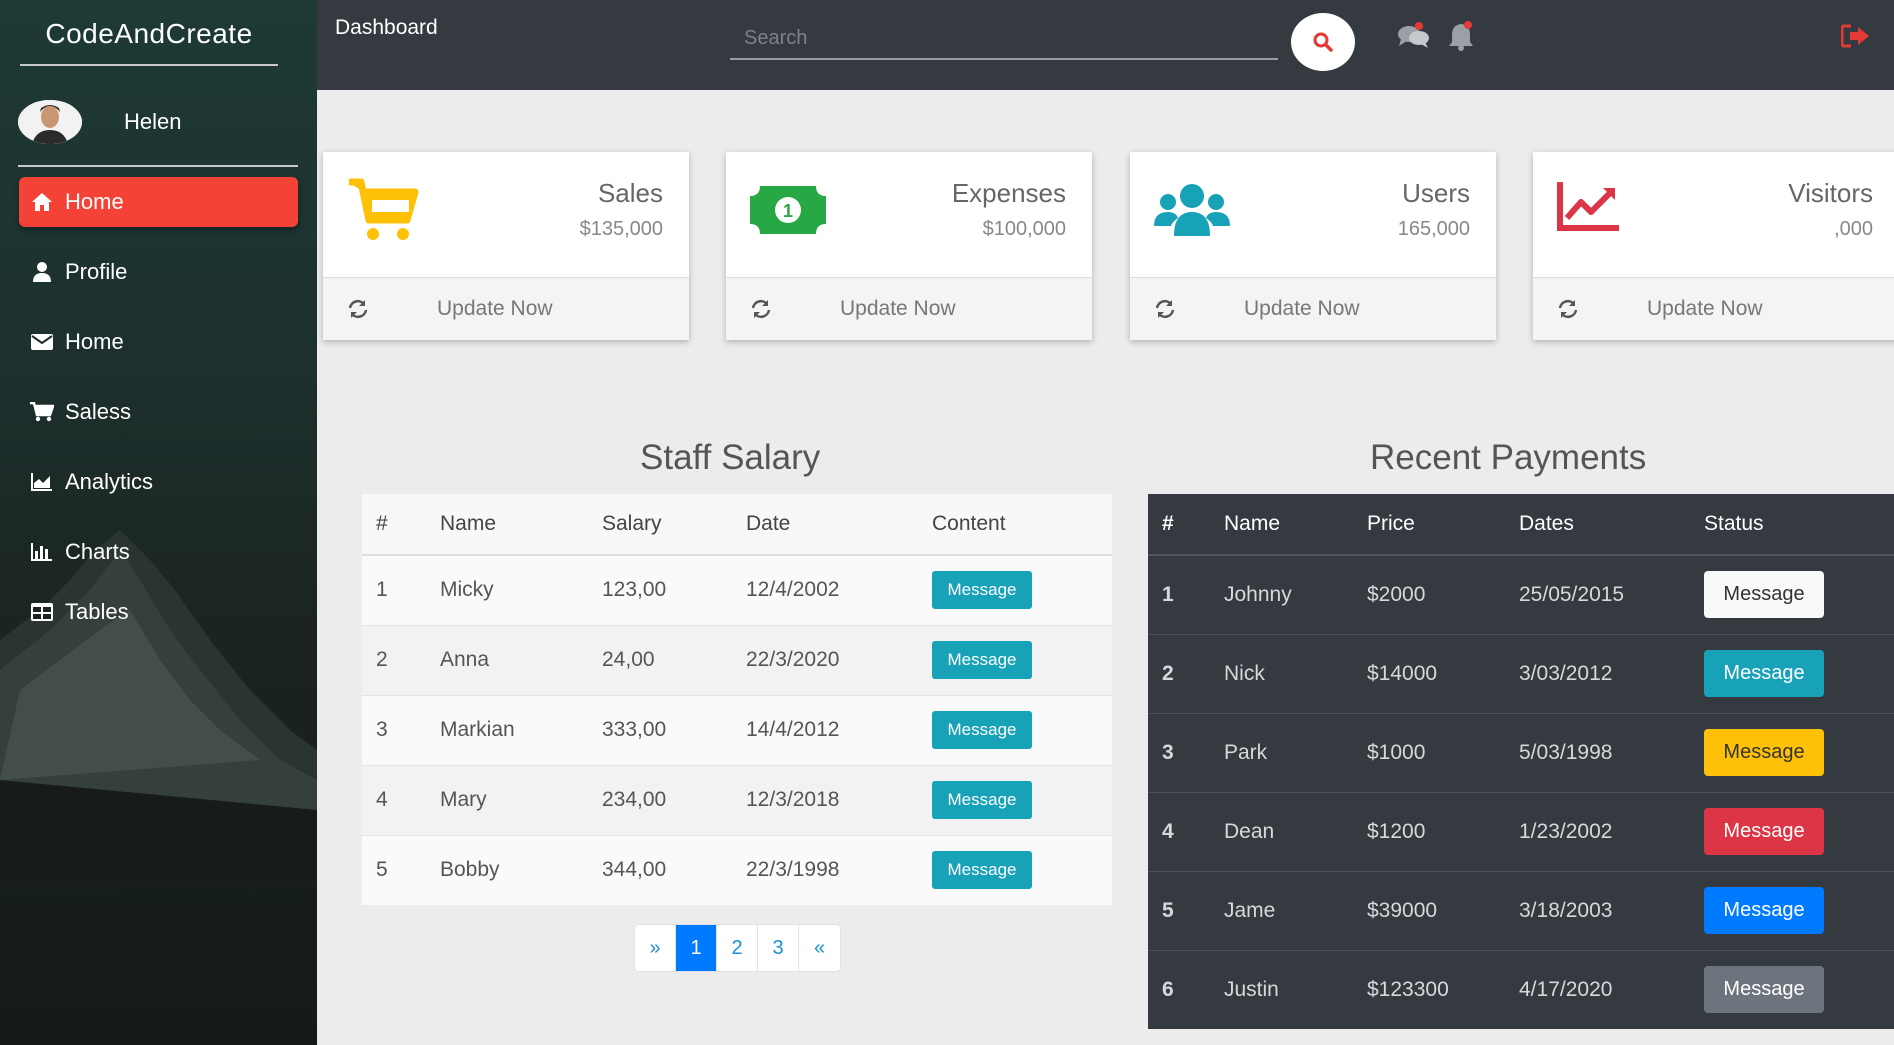 This screenshot has height=1045, width=1894. Describe the element at coordinates (1443, 752) in the screenshot. I see `cell-price: $1000` at that location.